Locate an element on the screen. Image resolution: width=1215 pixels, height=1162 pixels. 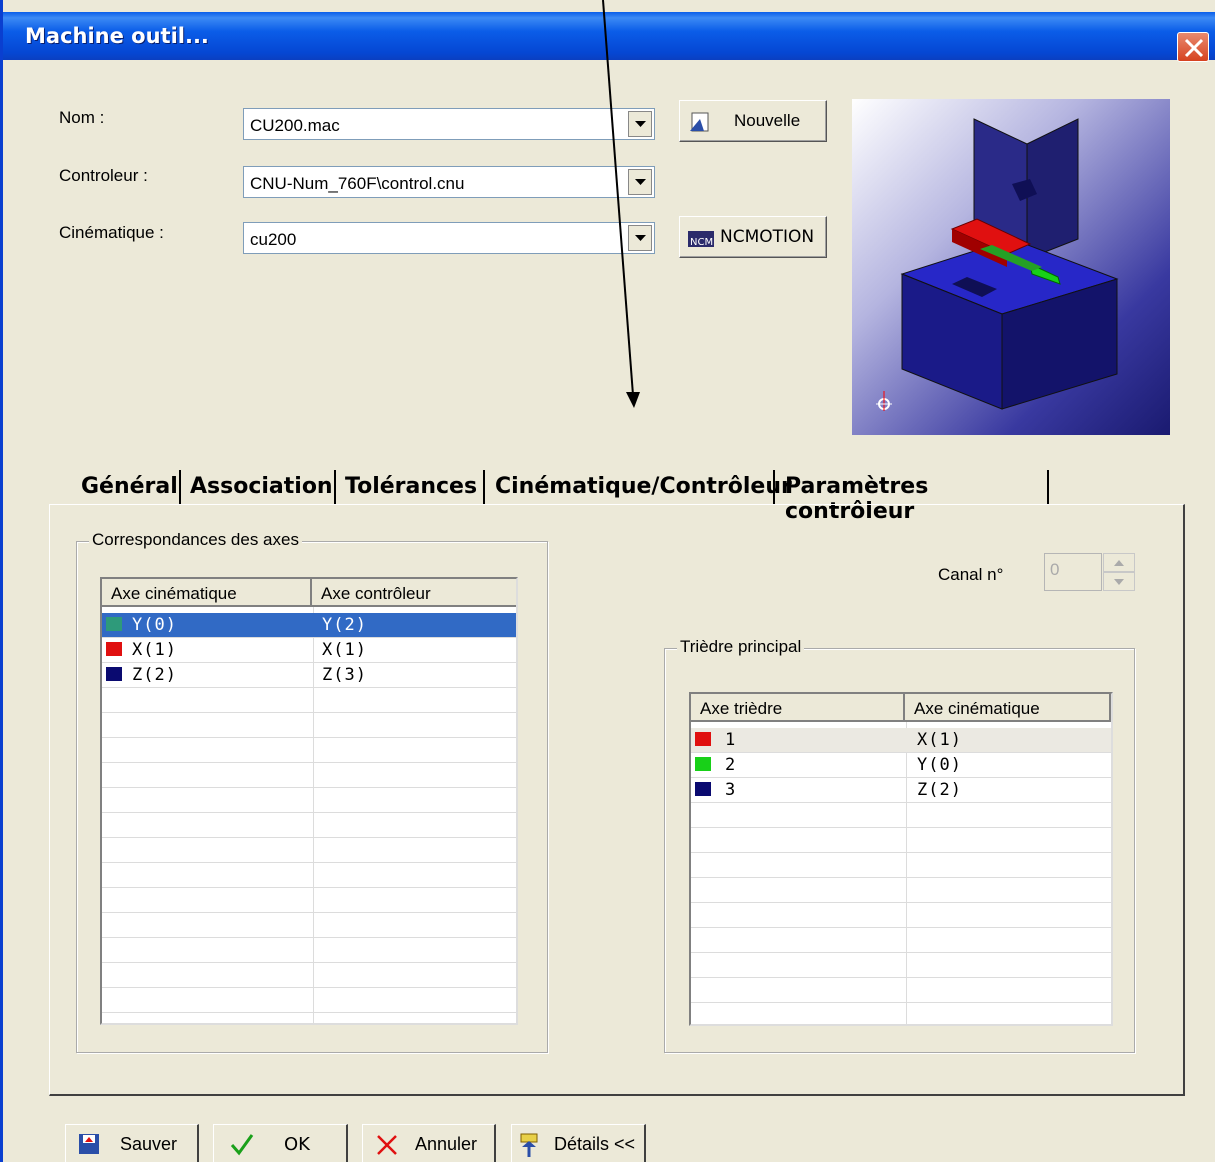
axe-controleur-cell: Y(2) is located at coordinates (344, 625).